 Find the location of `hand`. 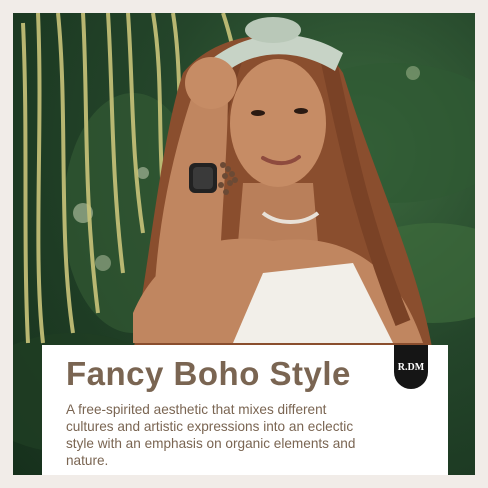

hand is located at coordinates (211, 83).